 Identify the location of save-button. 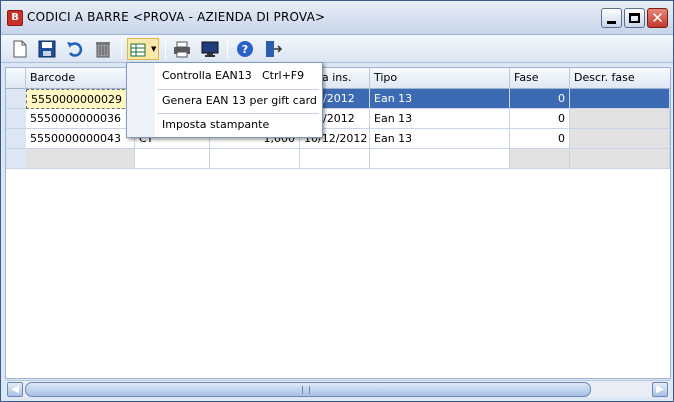
(47, 49).